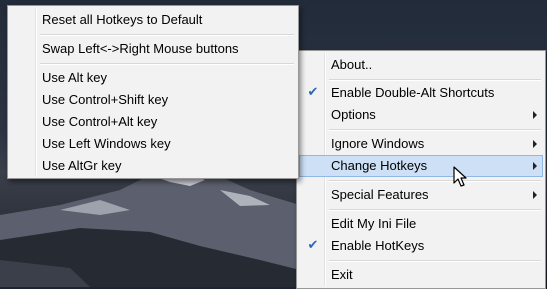 This screenshot has height=289, width=547. I want to click on menu-item-about-label: About.., so click(352, 64).